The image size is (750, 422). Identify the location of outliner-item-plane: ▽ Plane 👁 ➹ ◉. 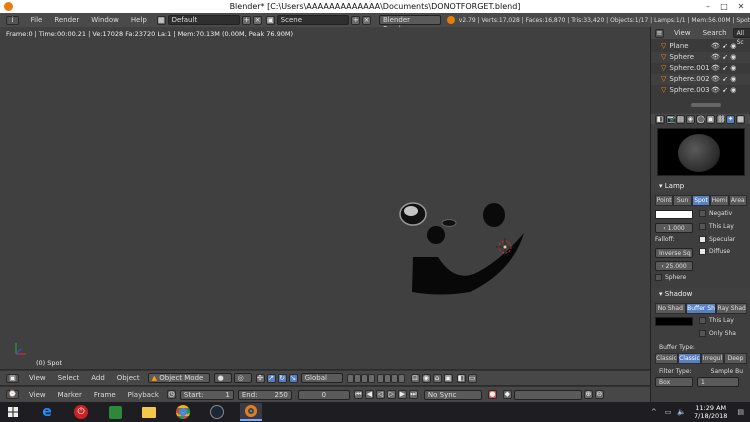
(700, 46).